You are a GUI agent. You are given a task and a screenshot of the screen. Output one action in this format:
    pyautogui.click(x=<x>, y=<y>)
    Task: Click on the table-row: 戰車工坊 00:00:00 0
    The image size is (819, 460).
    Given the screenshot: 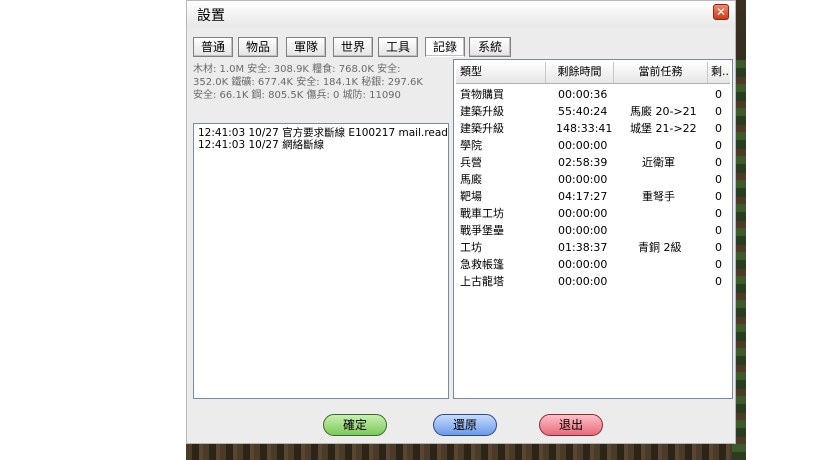 What is the action you would take?
    pyautogui.click(x=593, y=213)
    